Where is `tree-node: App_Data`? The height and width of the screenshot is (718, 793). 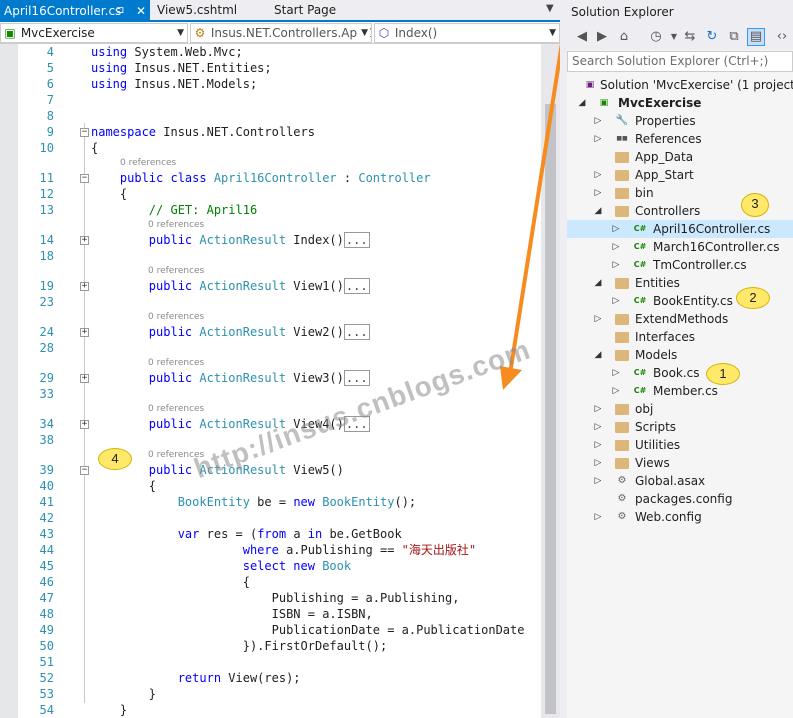 tree-node: App_Data is located at coordinates (680, 157).